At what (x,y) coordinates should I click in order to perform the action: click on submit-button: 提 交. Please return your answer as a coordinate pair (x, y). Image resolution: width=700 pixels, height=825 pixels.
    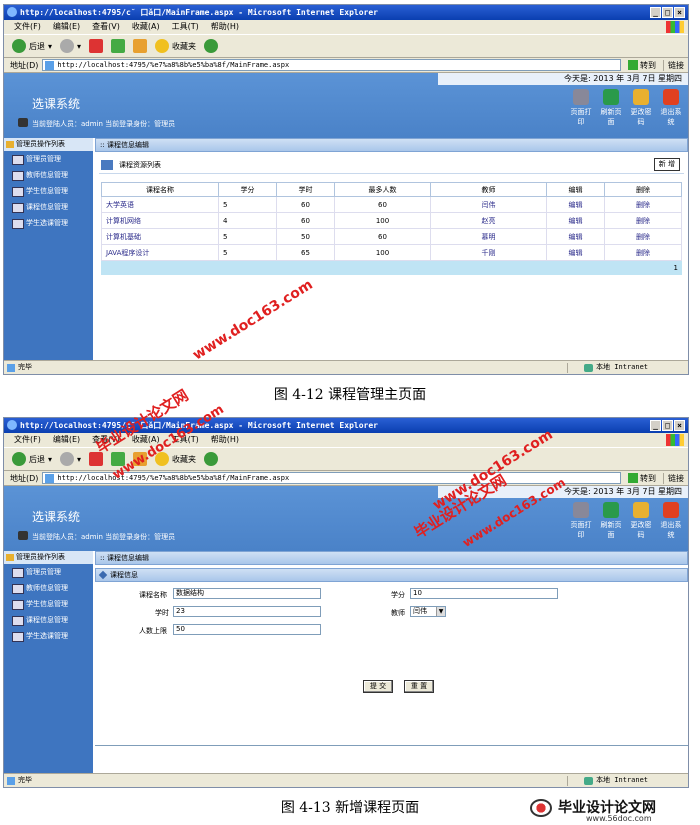
    Looking at the image, I should click on (378, 686).